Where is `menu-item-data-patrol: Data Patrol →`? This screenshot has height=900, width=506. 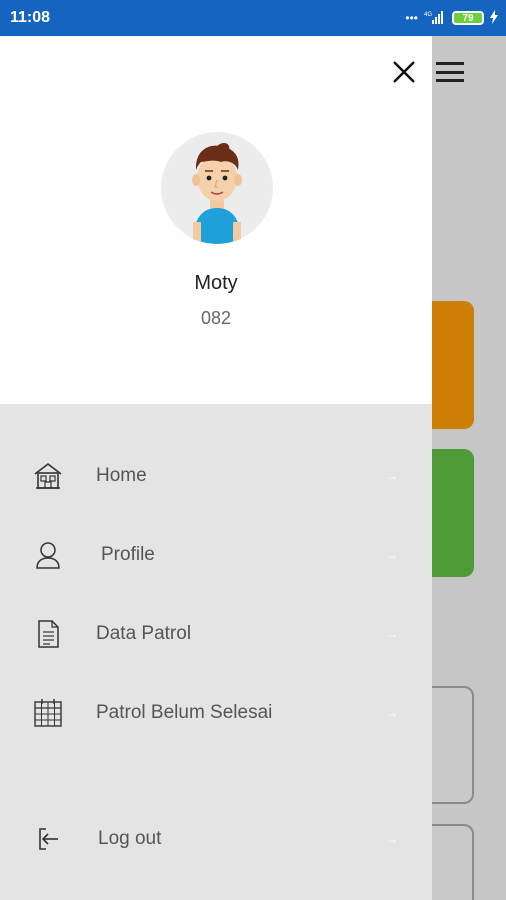
menu-item-data-patrol: Data Patrol → is located at coordinates (216, 634).